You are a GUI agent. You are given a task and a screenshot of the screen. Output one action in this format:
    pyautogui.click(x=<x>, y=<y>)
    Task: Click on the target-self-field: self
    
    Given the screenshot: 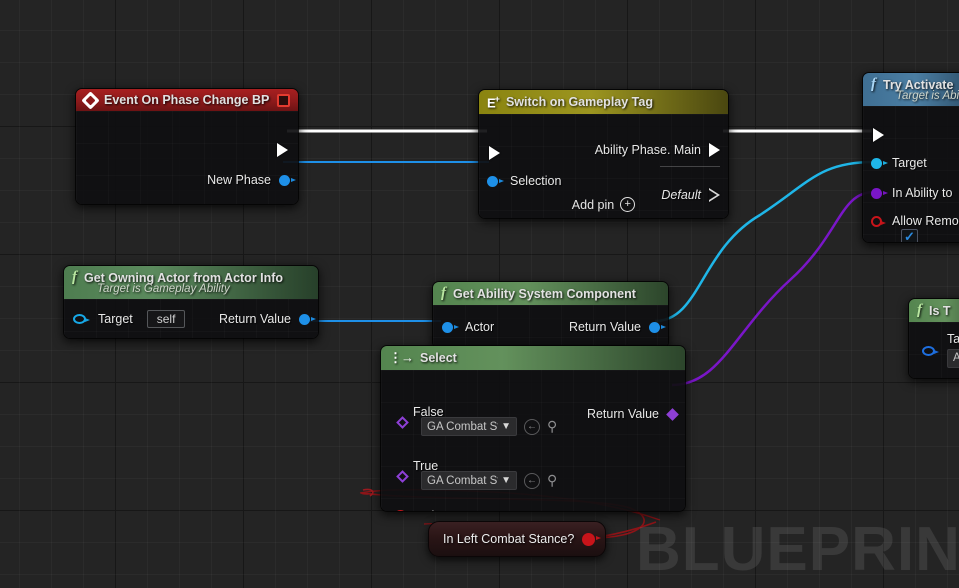 What is the action you would take?
    pyautogui.click(x=166, y=319)
    